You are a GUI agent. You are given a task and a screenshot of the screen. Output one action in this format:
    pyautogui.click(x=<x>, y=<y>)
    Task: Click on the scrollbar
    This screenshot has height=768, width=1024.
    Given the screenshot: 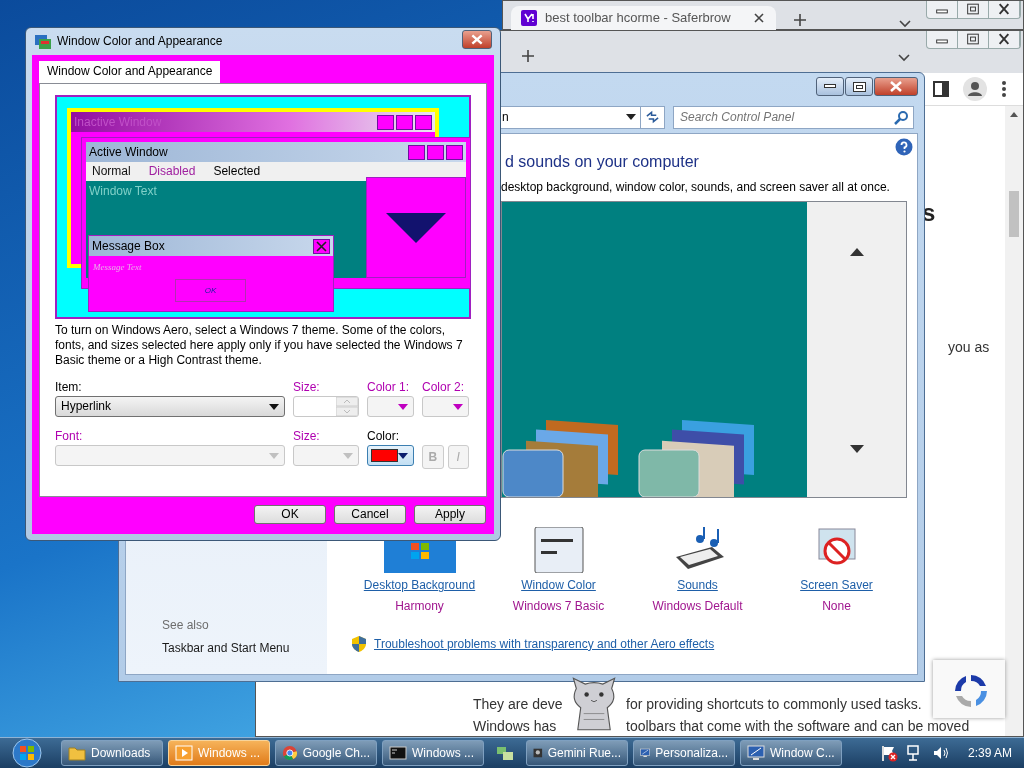 What is the action you would take?
    pyautogui.click(x=1014, y=421)
    